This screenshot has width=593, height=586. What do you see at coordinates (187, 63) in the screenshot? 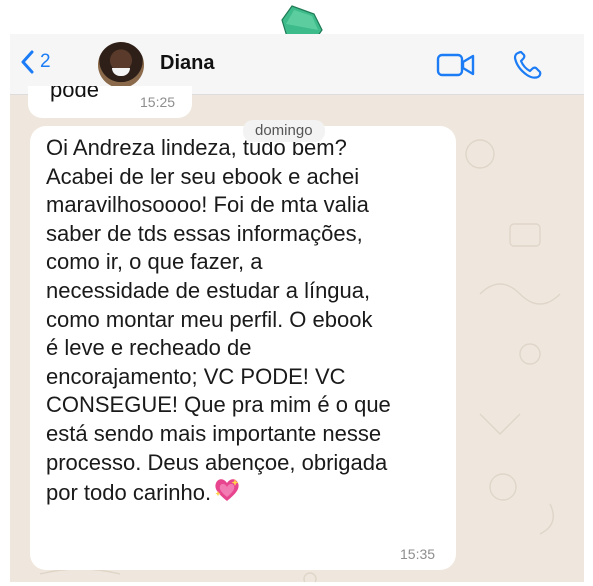
I see `contact-name: Diana` at bounding box center [187, 63].